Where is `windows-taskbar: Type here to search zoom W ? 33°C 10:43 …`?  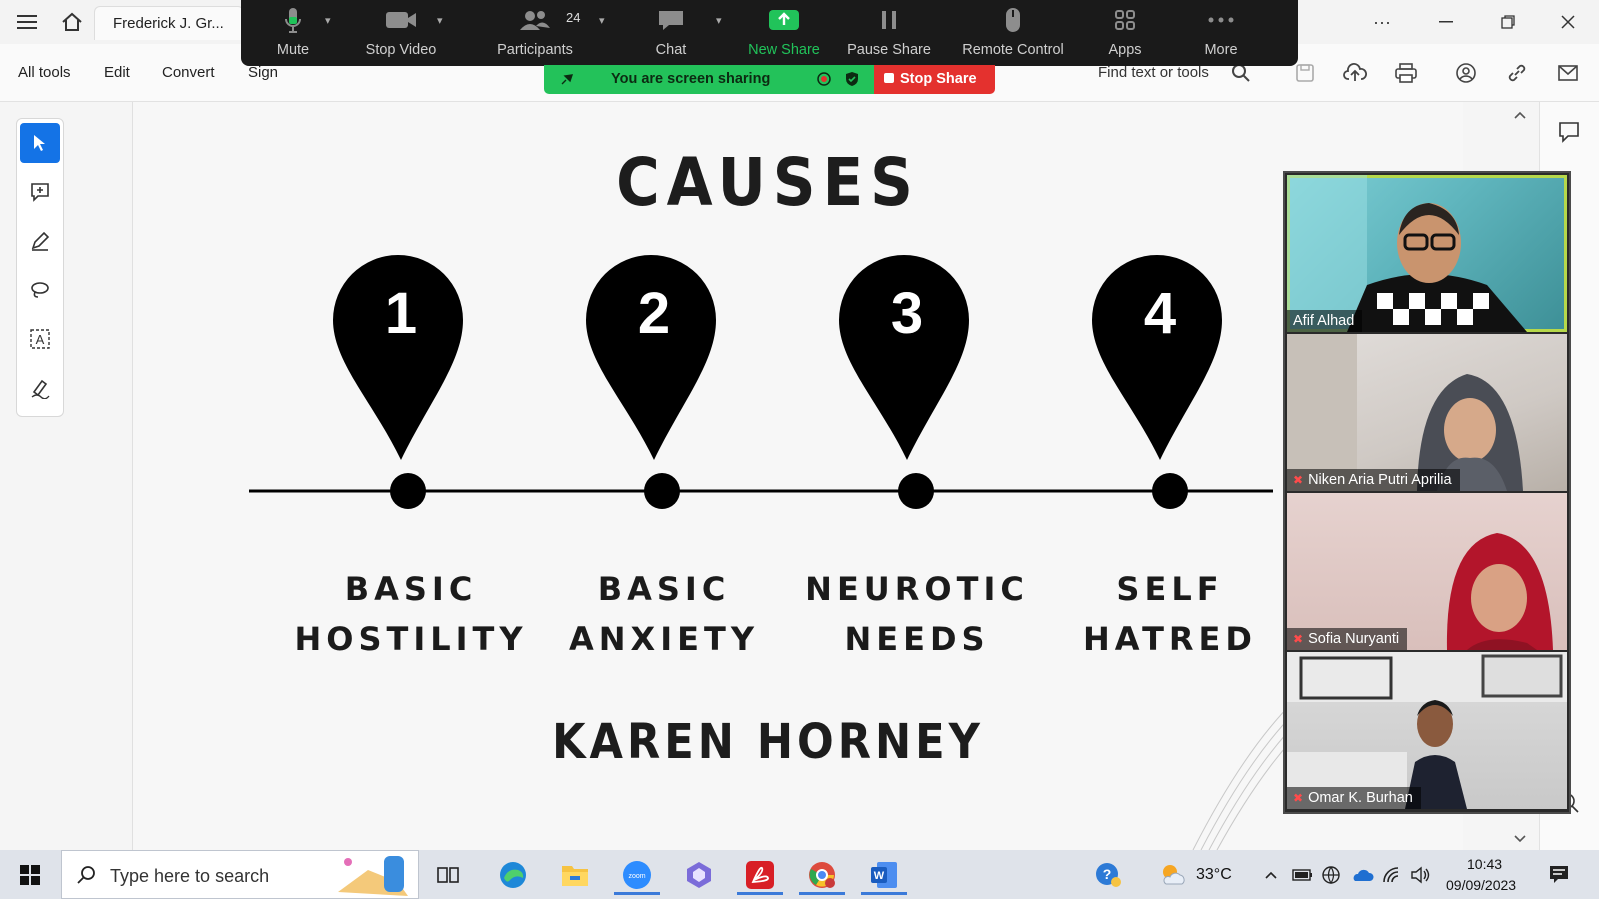 windows-taskbar: Type here to search zoom W ? 33°C 10:43 … is located at coordinates (799, 874).